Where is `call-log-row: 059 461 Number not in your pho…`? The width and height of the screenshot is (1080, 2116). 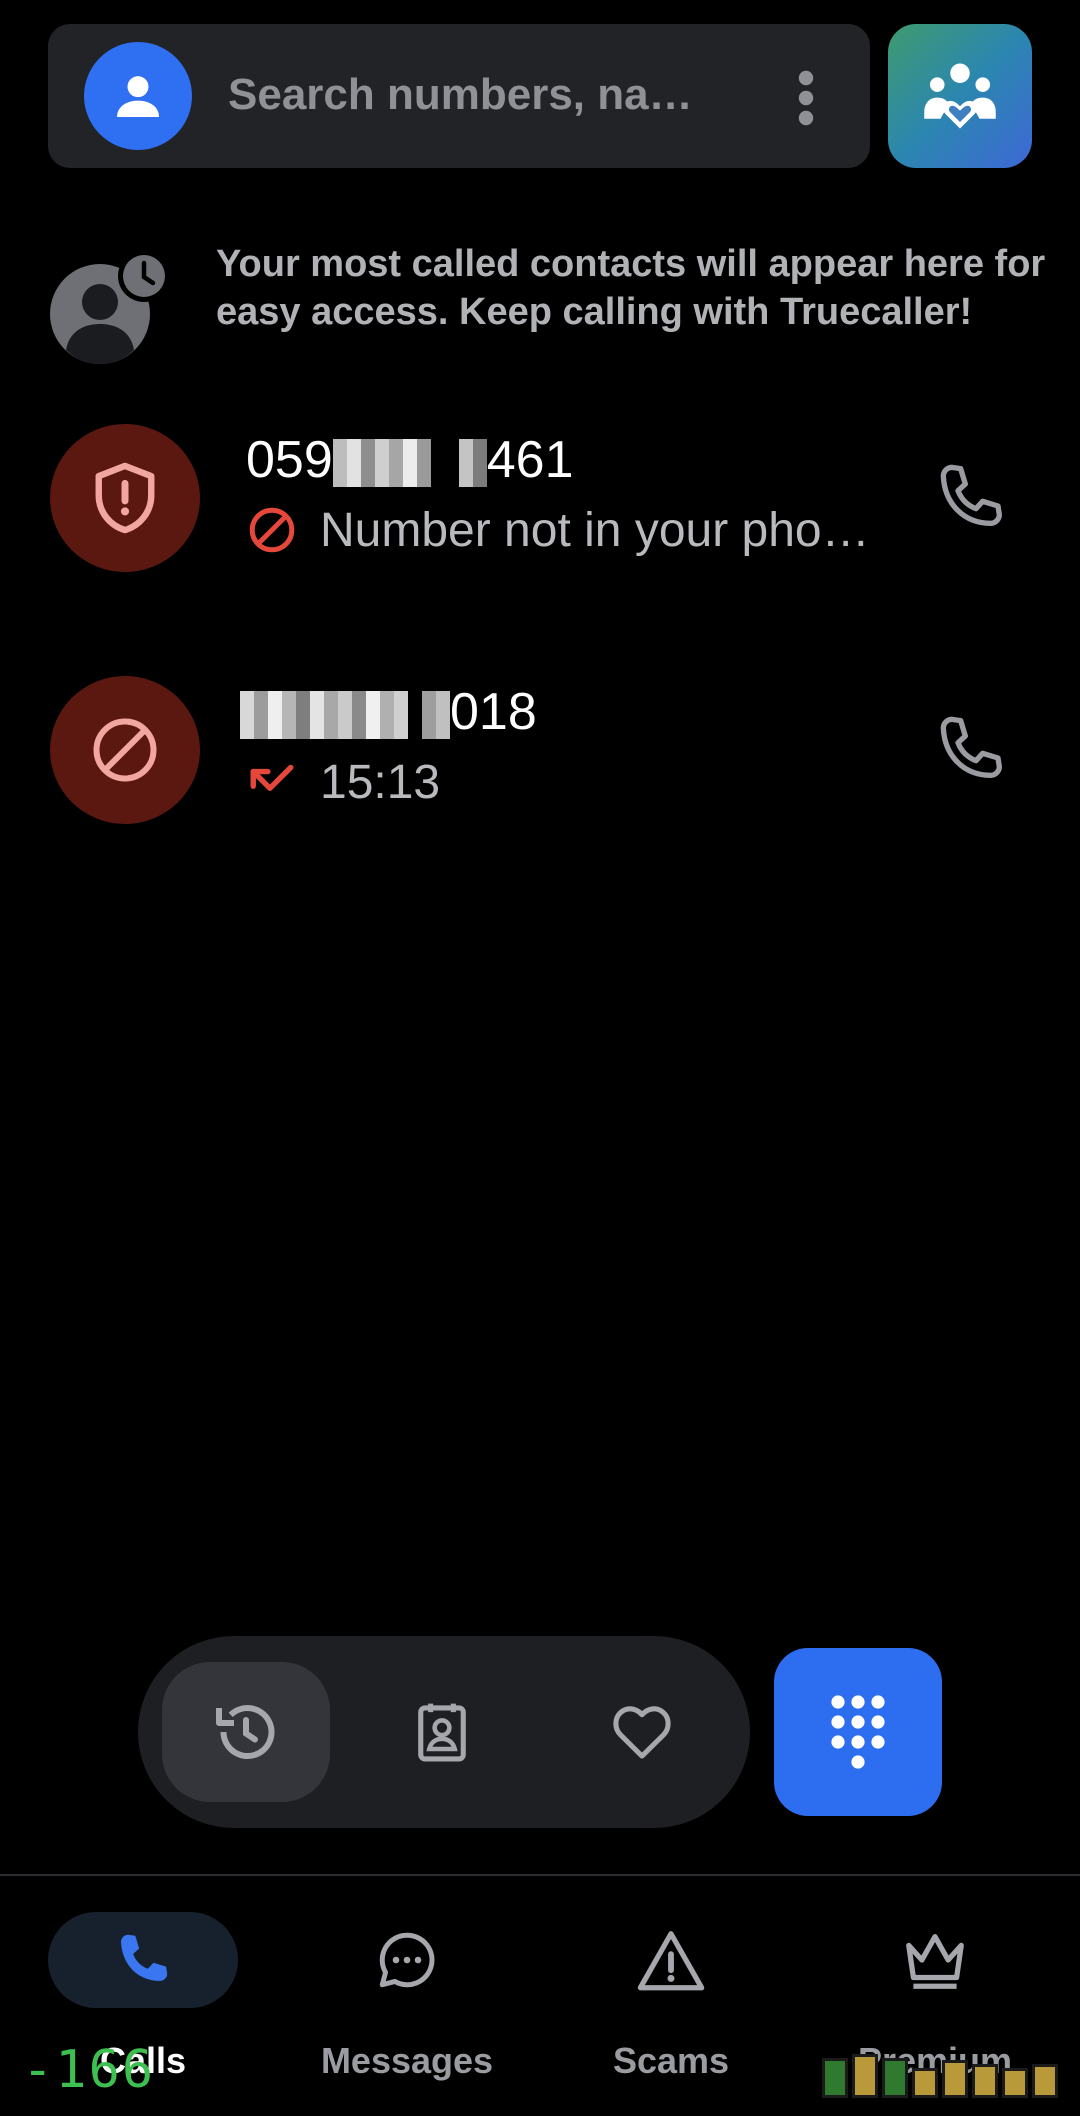 call-log-row: 059 461 Number not in your pho… is located at coordinates (540, 498).